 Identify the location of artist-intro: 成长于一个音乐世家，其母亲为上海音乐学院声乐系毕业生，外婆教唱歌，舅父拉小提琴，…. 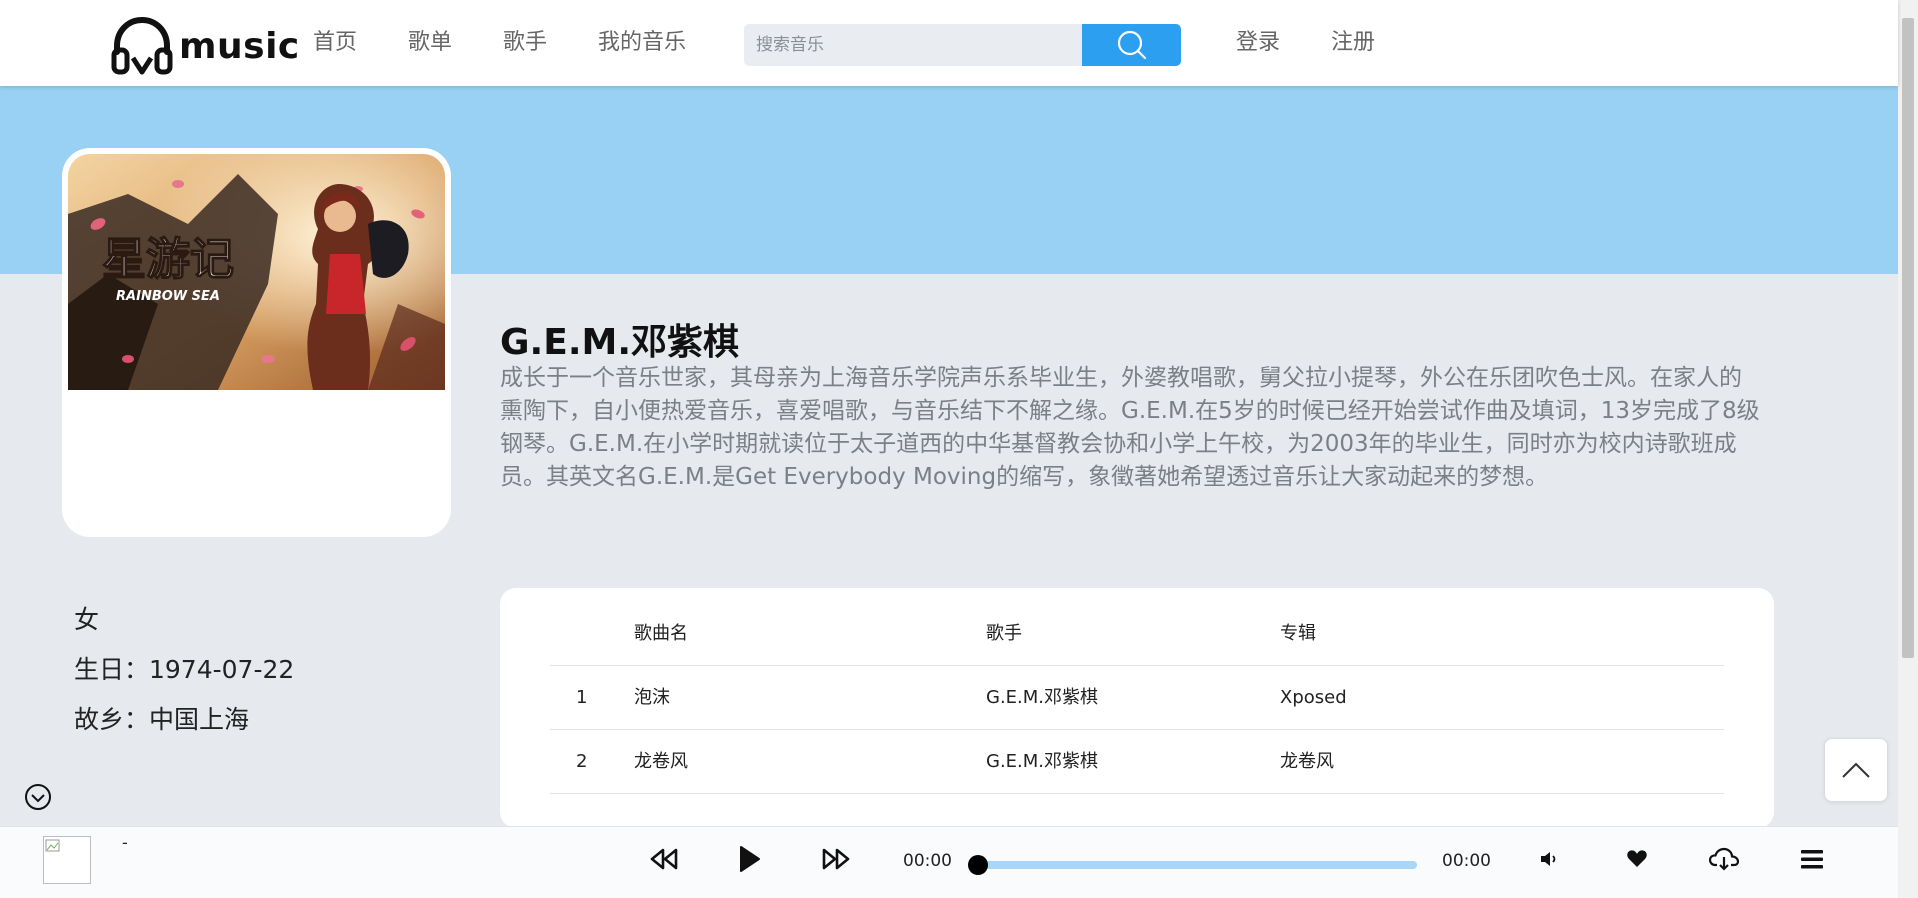
(1130, 427).